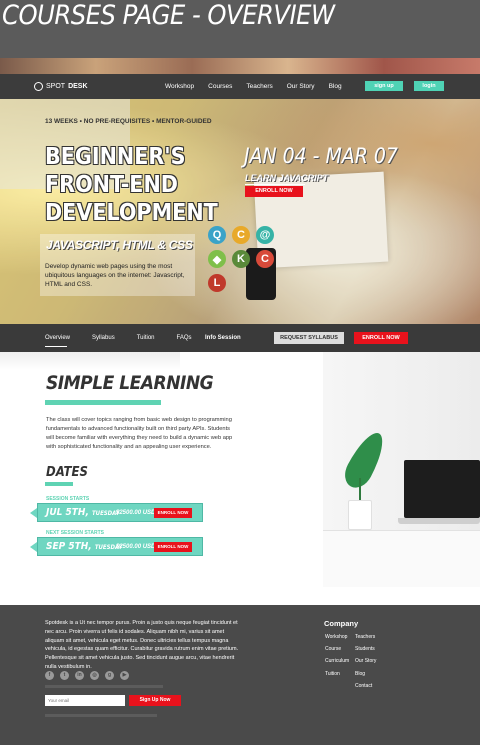 The height and width of the screenshot is (745, 480). I want to click on laptop-image, so click(442, 489).